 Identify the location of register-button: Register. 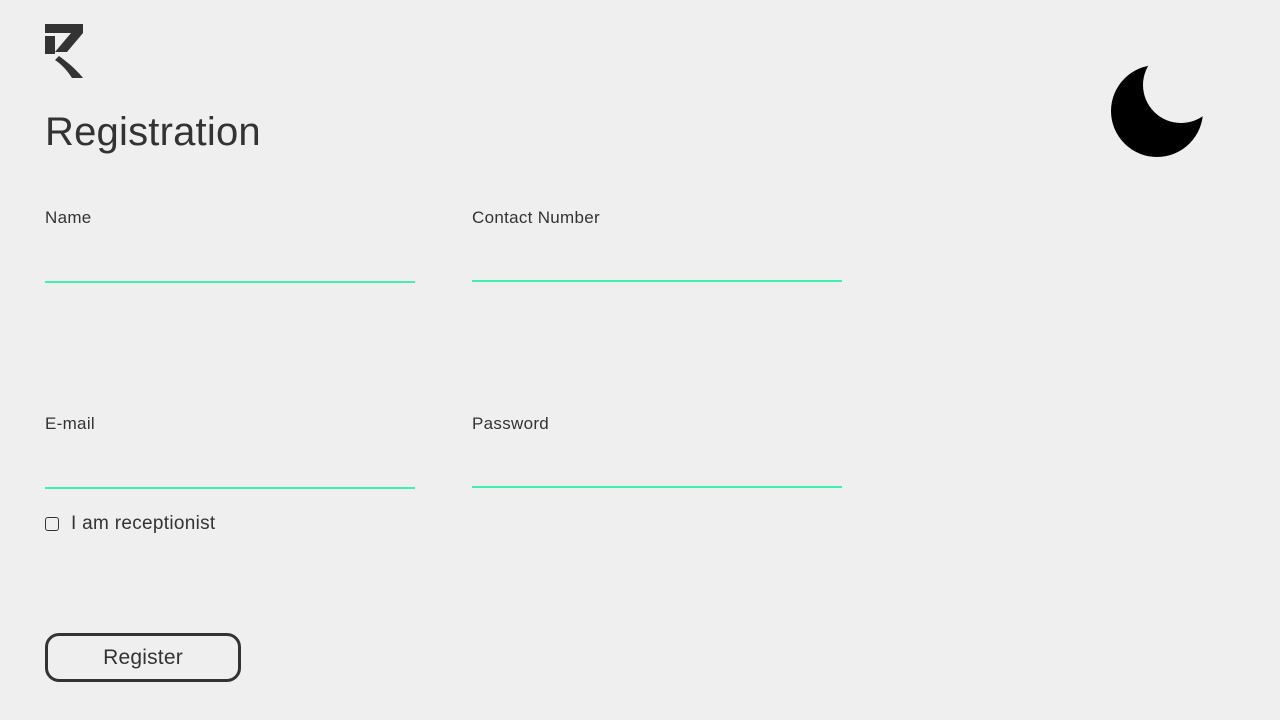
(143, 657).